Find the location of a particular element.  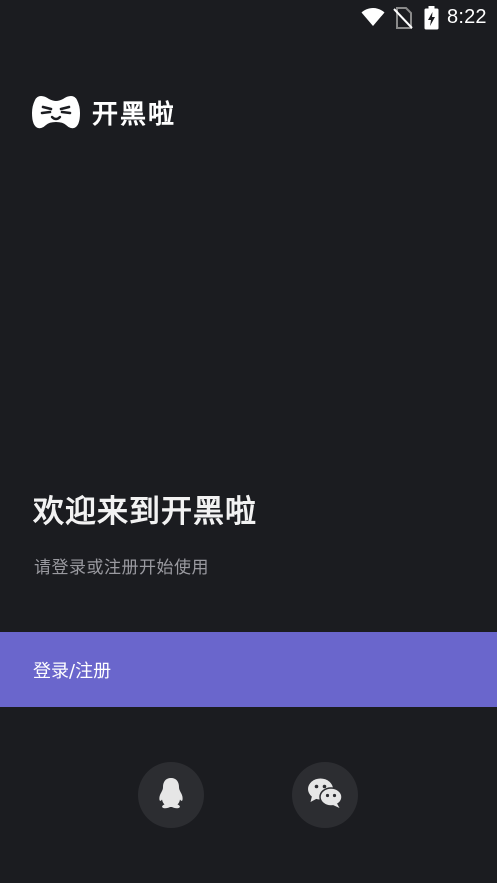

login-register-button: 登录/注册 is located at coordinates (248, 669).